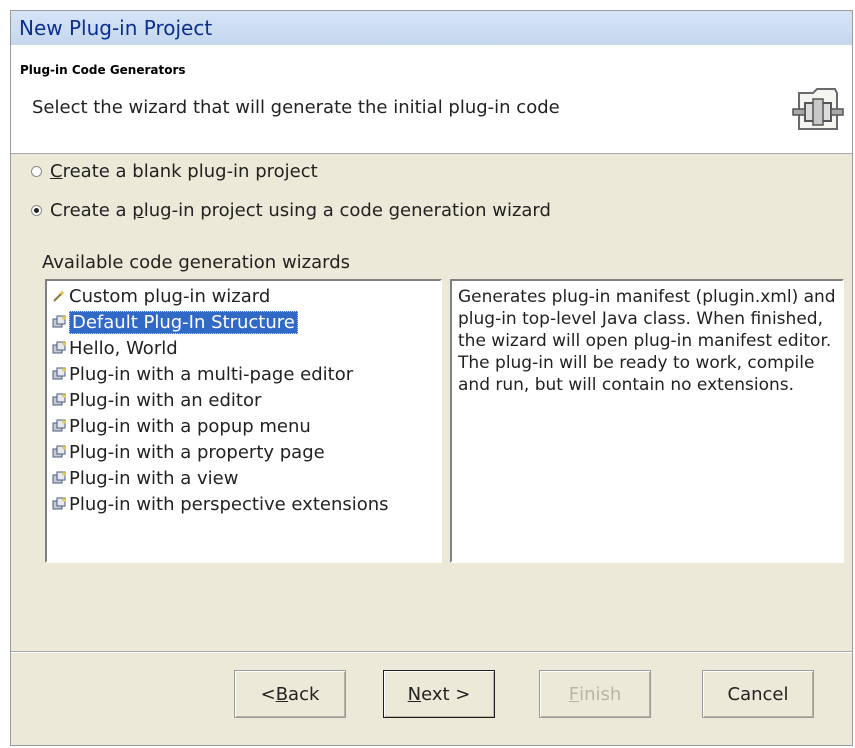 This screenshot has height=748, width=855. What do you see at coordinates (188, 452) in the screenshot?
I see `list-item: Plug-in with a property page` at bounding box center [188, 452].